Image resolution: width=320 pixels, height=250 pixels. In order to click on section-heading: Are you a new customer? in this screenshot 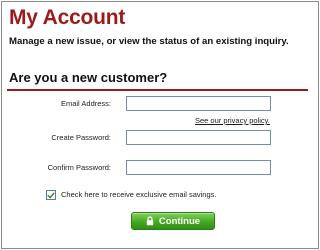, I will do `click(88, 77)`.